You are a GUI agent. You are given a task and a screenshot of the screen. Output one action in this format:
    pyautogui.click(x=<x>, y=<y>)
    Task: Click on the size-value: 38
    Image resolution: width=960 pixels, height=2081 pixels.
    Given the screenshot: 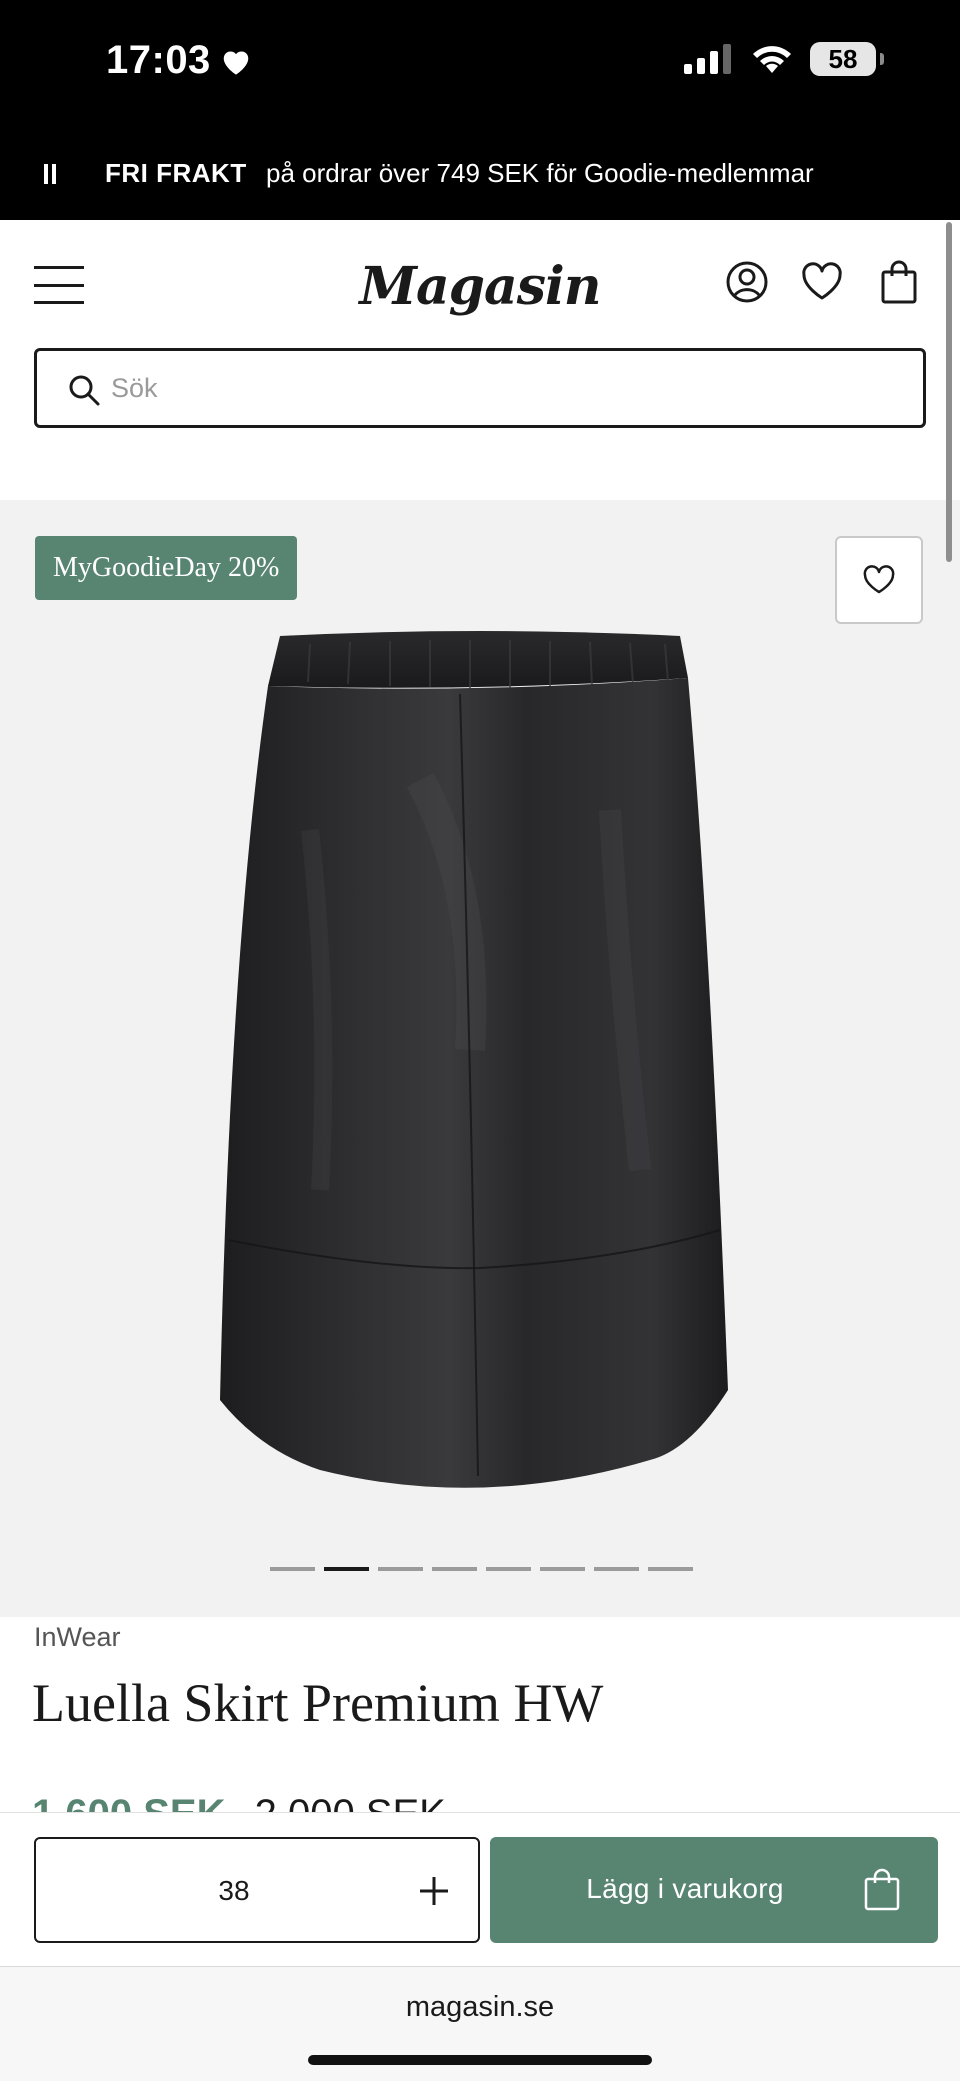 What is the action you would take?
    pyautogui.click(x=234, y=1890)
    